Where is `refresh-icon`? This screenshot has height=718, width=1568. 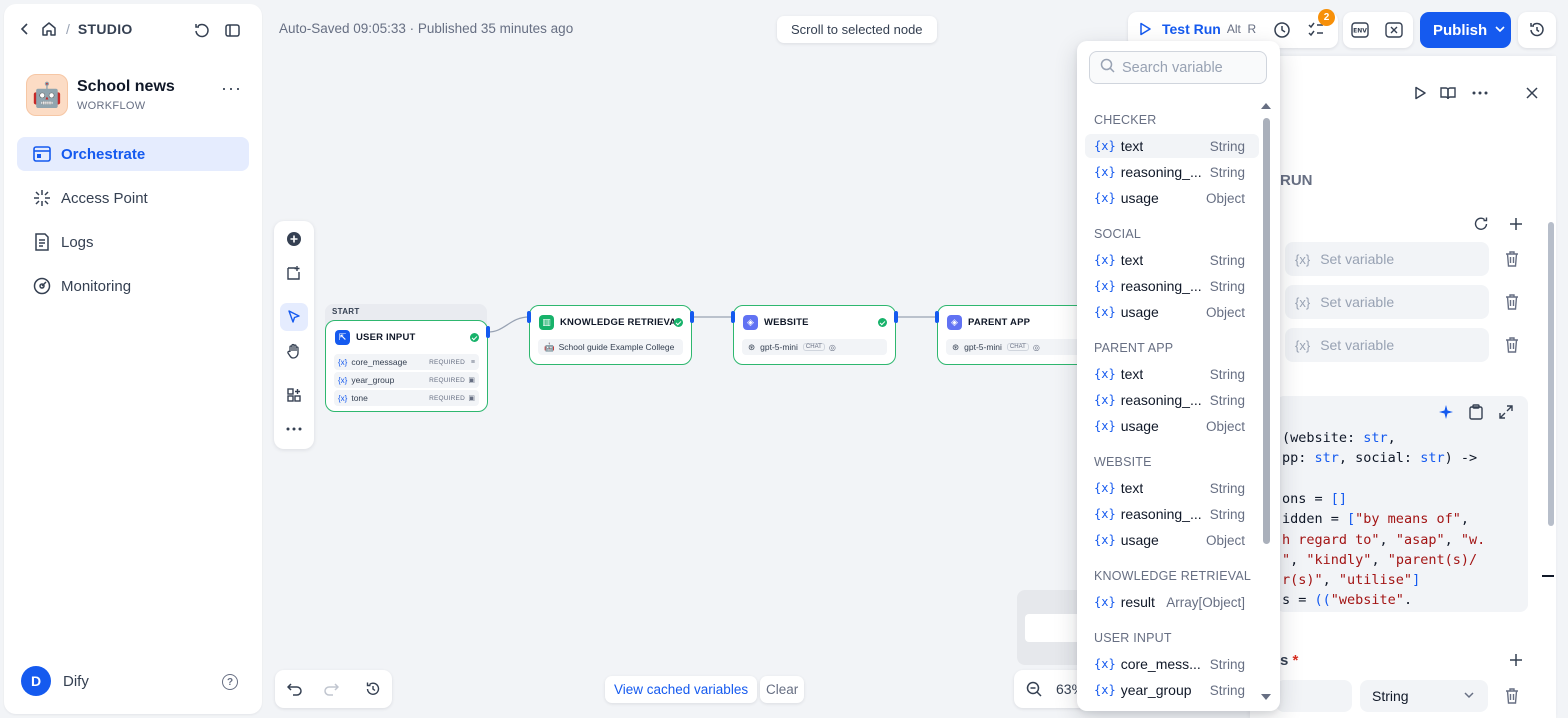 refresh-icon is located at coordinates (1481, 224).